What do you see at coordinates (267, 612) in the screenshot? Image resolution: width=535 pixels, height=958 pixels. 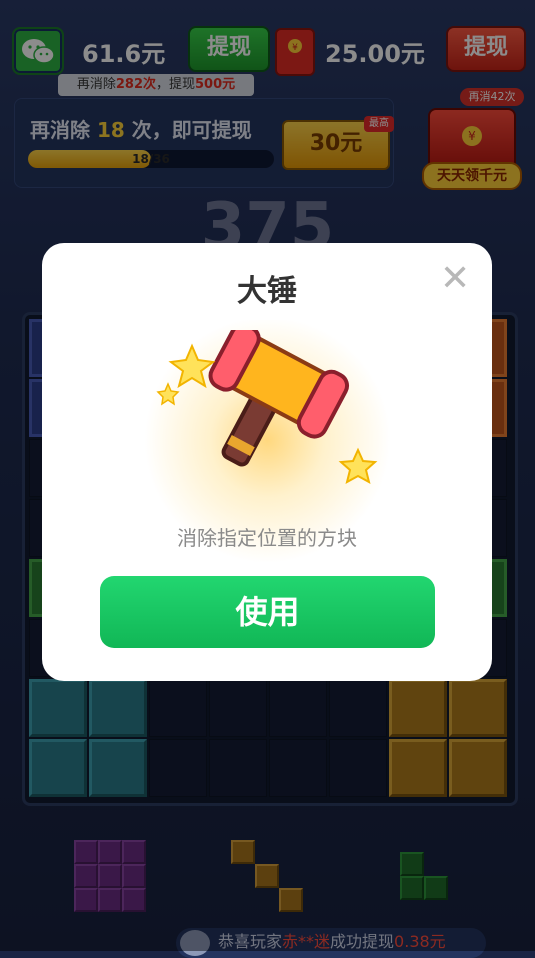 I see `use-button: 使用` at bounding box center [267, 612].